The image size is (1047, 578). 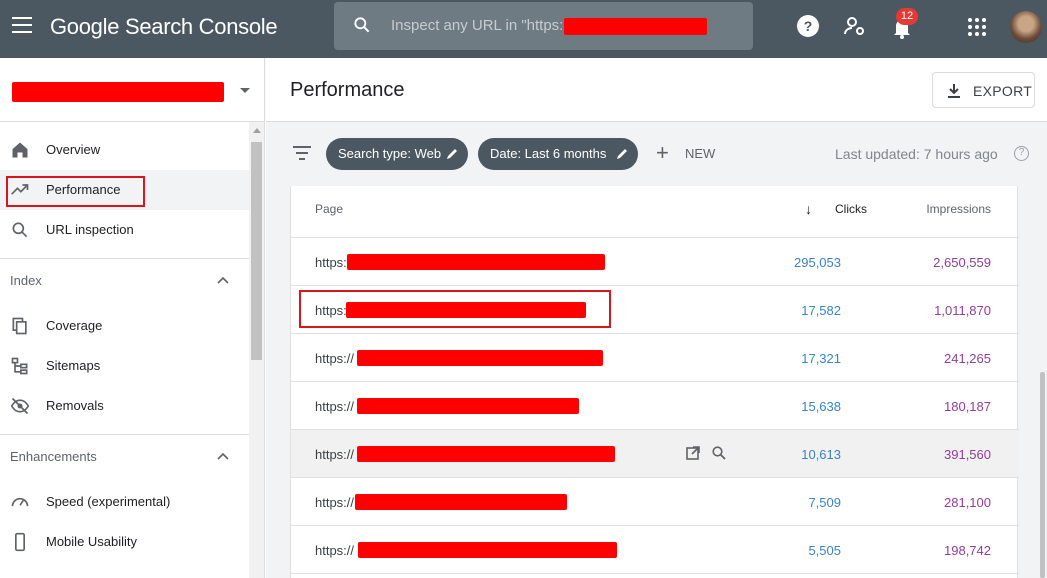 I want to click on export-button: EXPORT, so click(x=983, y=90).